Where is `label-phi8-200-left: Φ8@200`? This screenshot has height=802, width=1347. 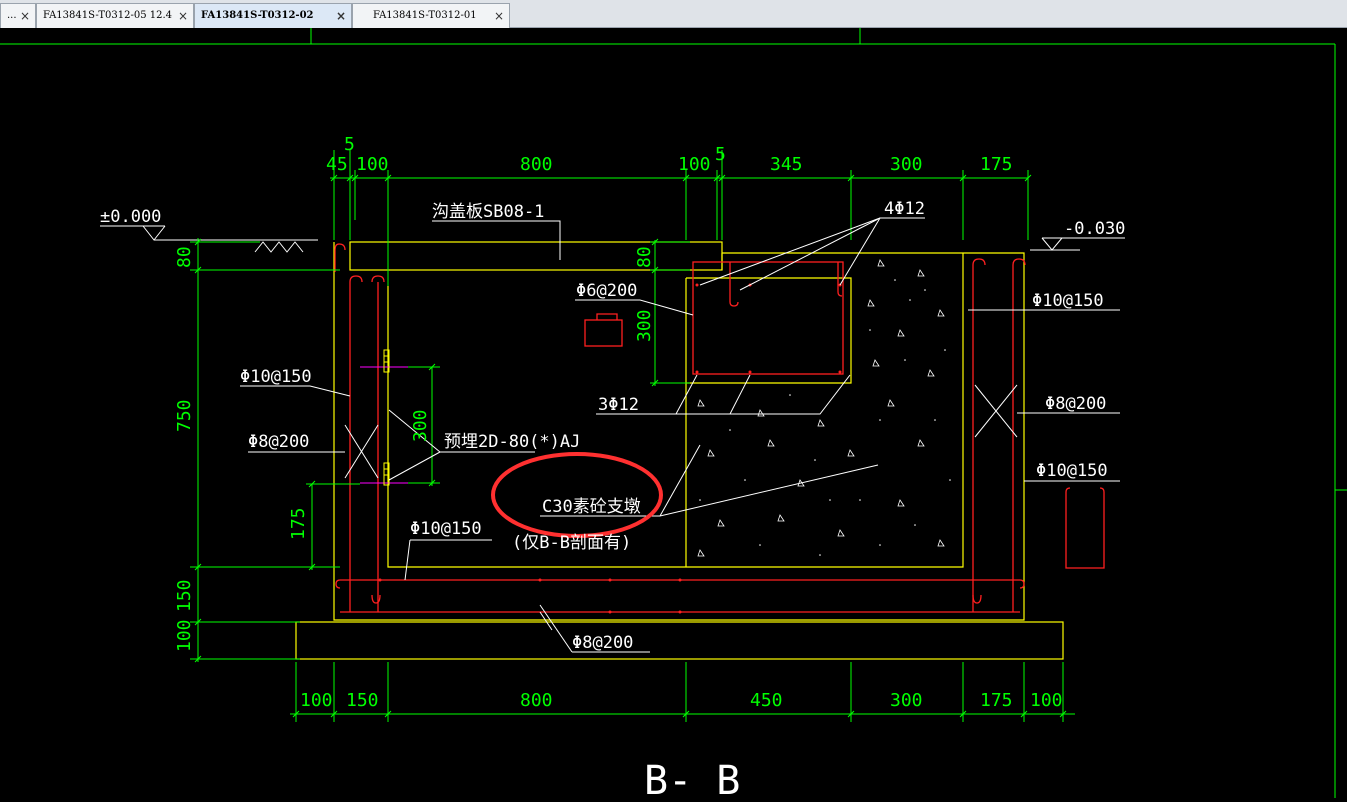
label-phi8-200-left: Φ8@200 is located at coordinates (278, 442).